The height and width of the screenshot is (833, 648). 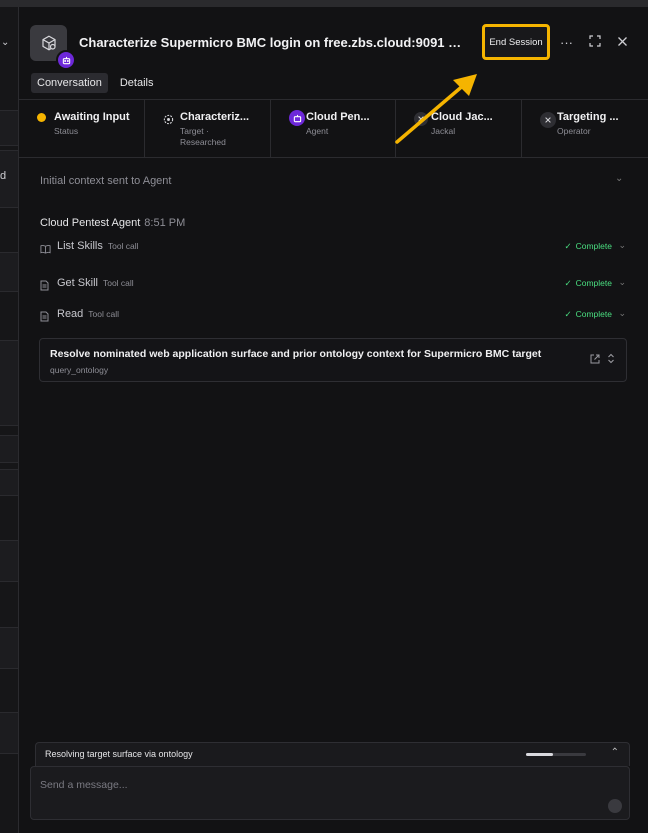 I want to click on agent-message-header: Cloud Pentest Agent 8:51 PM, so click(x=112, y=223).